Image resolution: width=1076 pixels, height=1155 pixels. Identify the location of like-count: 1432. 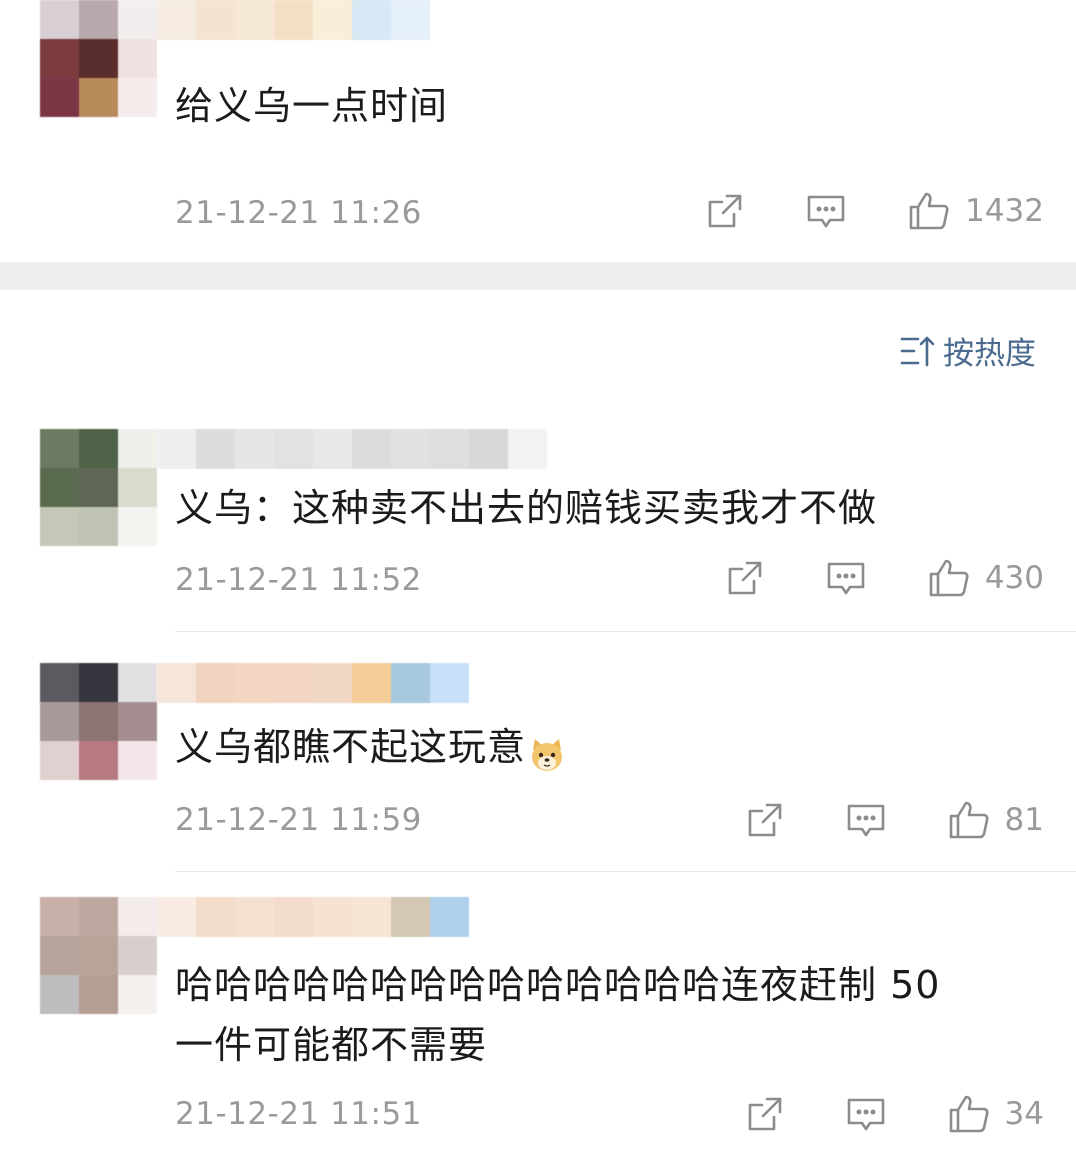
(1004, 211).